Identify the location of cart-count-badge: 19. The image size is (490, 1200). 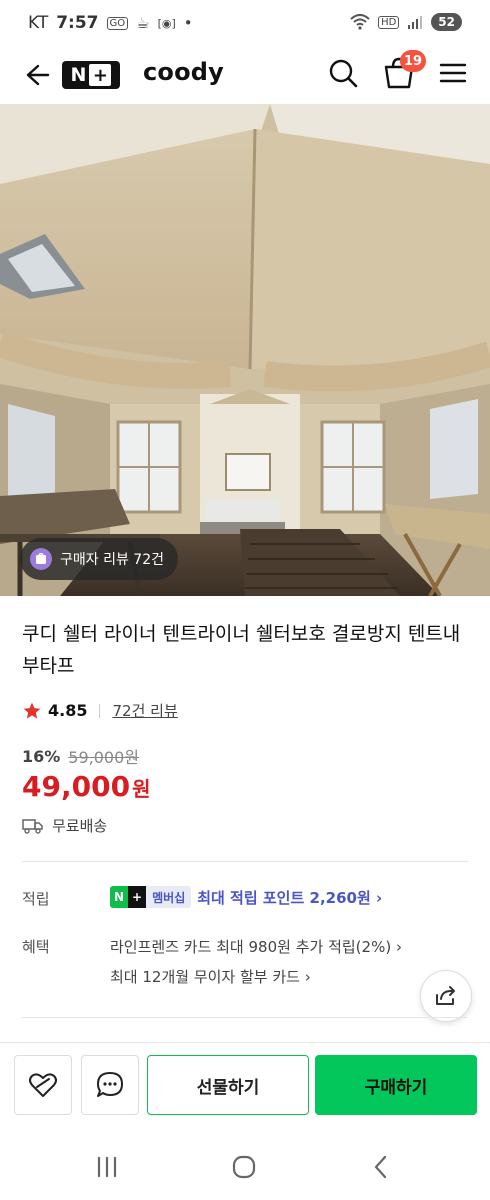
(413, 61).